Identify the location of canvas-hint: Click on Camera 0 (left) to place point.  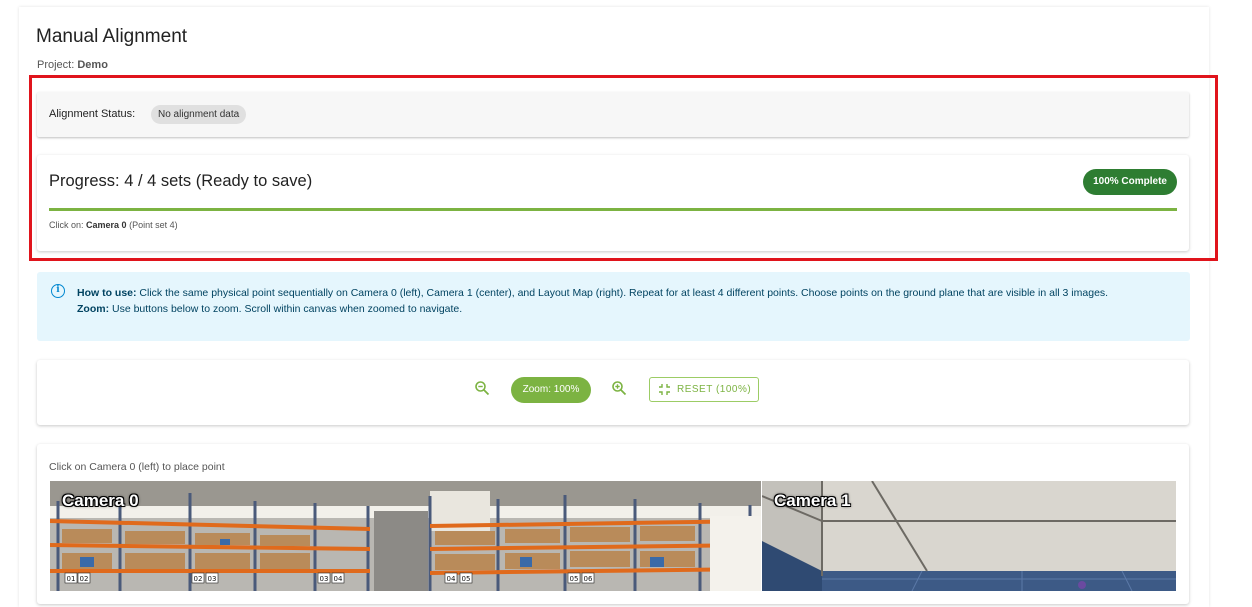
(137, 467).